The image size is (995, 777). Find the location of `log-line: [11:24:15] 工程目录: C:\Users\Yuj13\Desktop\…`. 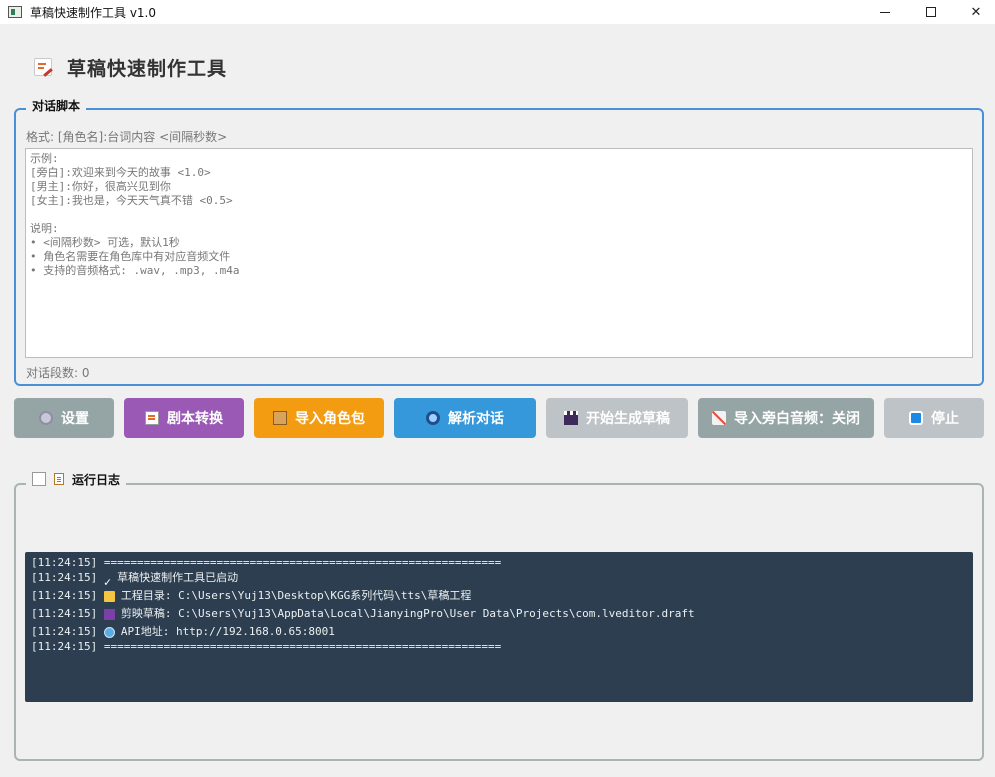

log-line: [11:24:15] 工程目录: C:\Users\Yuj13\Desktop\… is located at coordinates (499, 596).